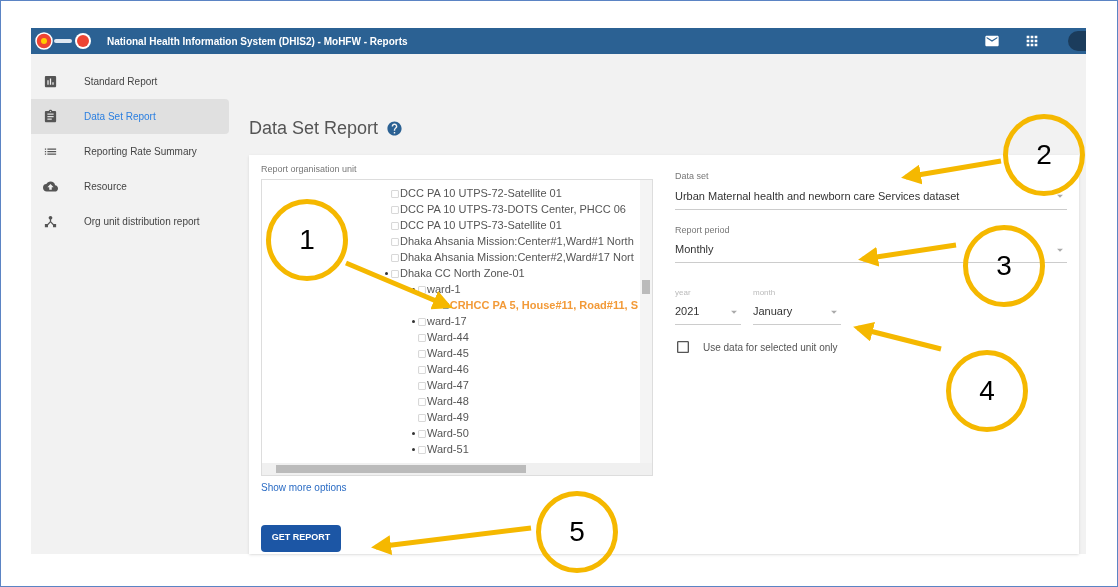  What do you see at coordinates (448, 353) in the screenshot?
I see `tree-item: Ward-45` at bounding box center [448, 353].